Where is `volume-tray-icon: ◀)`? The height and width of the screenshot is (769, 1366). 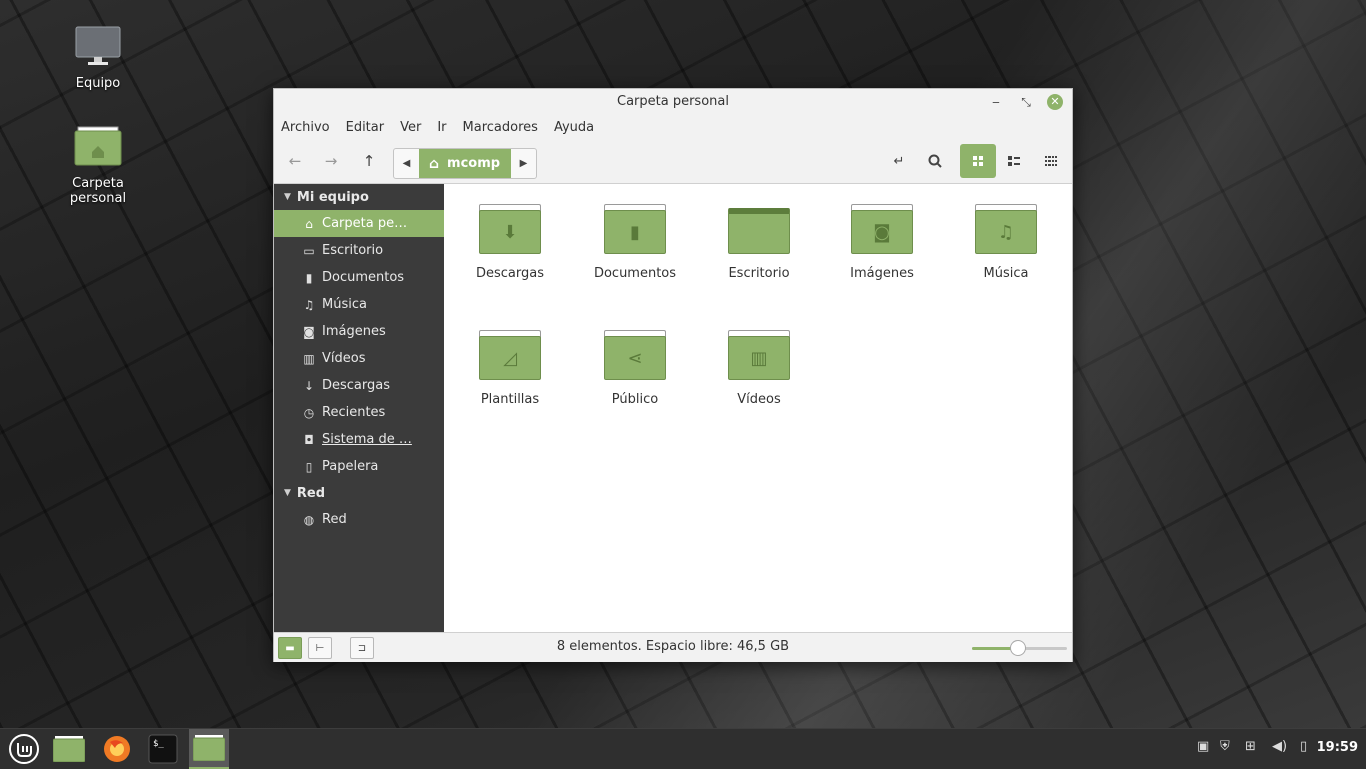 volume-tray-icon: ◀) is located at coordinates (1279, 746).